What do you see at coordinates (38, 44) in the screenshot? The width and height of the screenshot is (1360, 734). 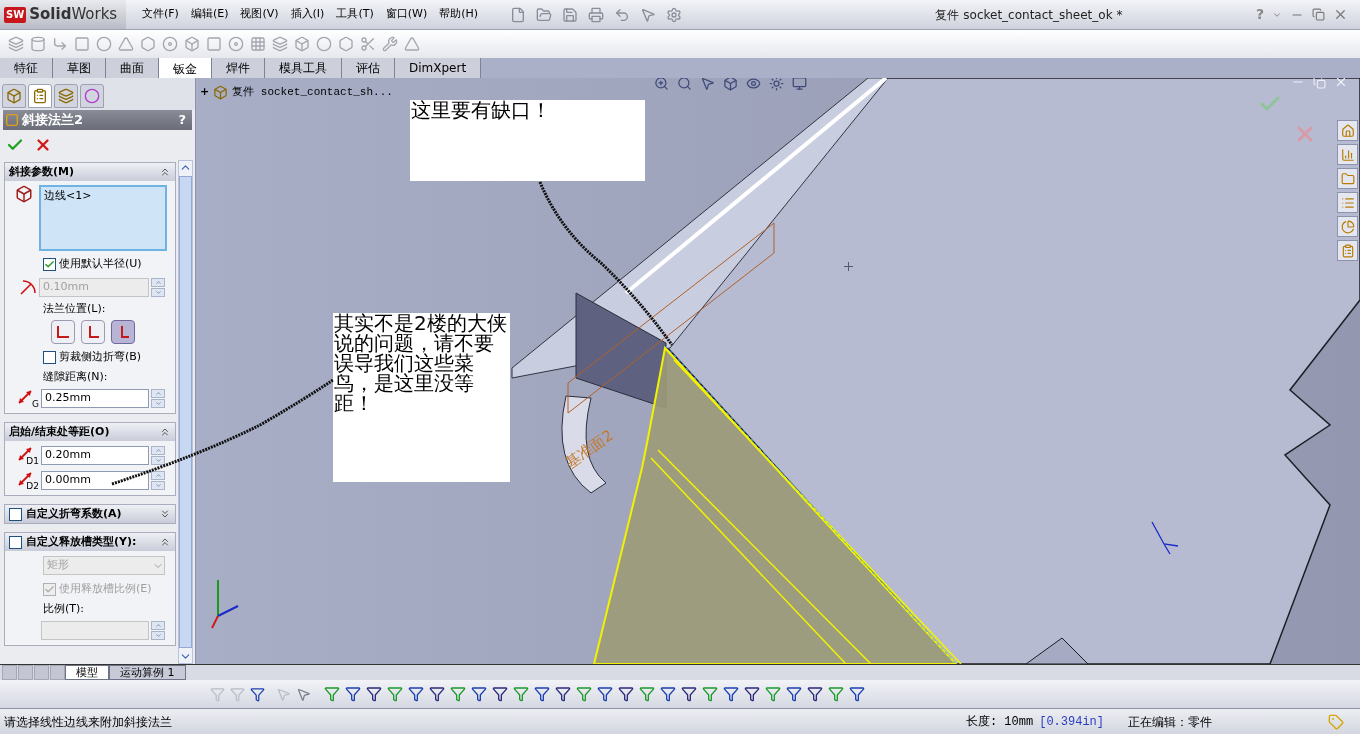 I see `cylinder-icon` at bounding box center [38, 44].